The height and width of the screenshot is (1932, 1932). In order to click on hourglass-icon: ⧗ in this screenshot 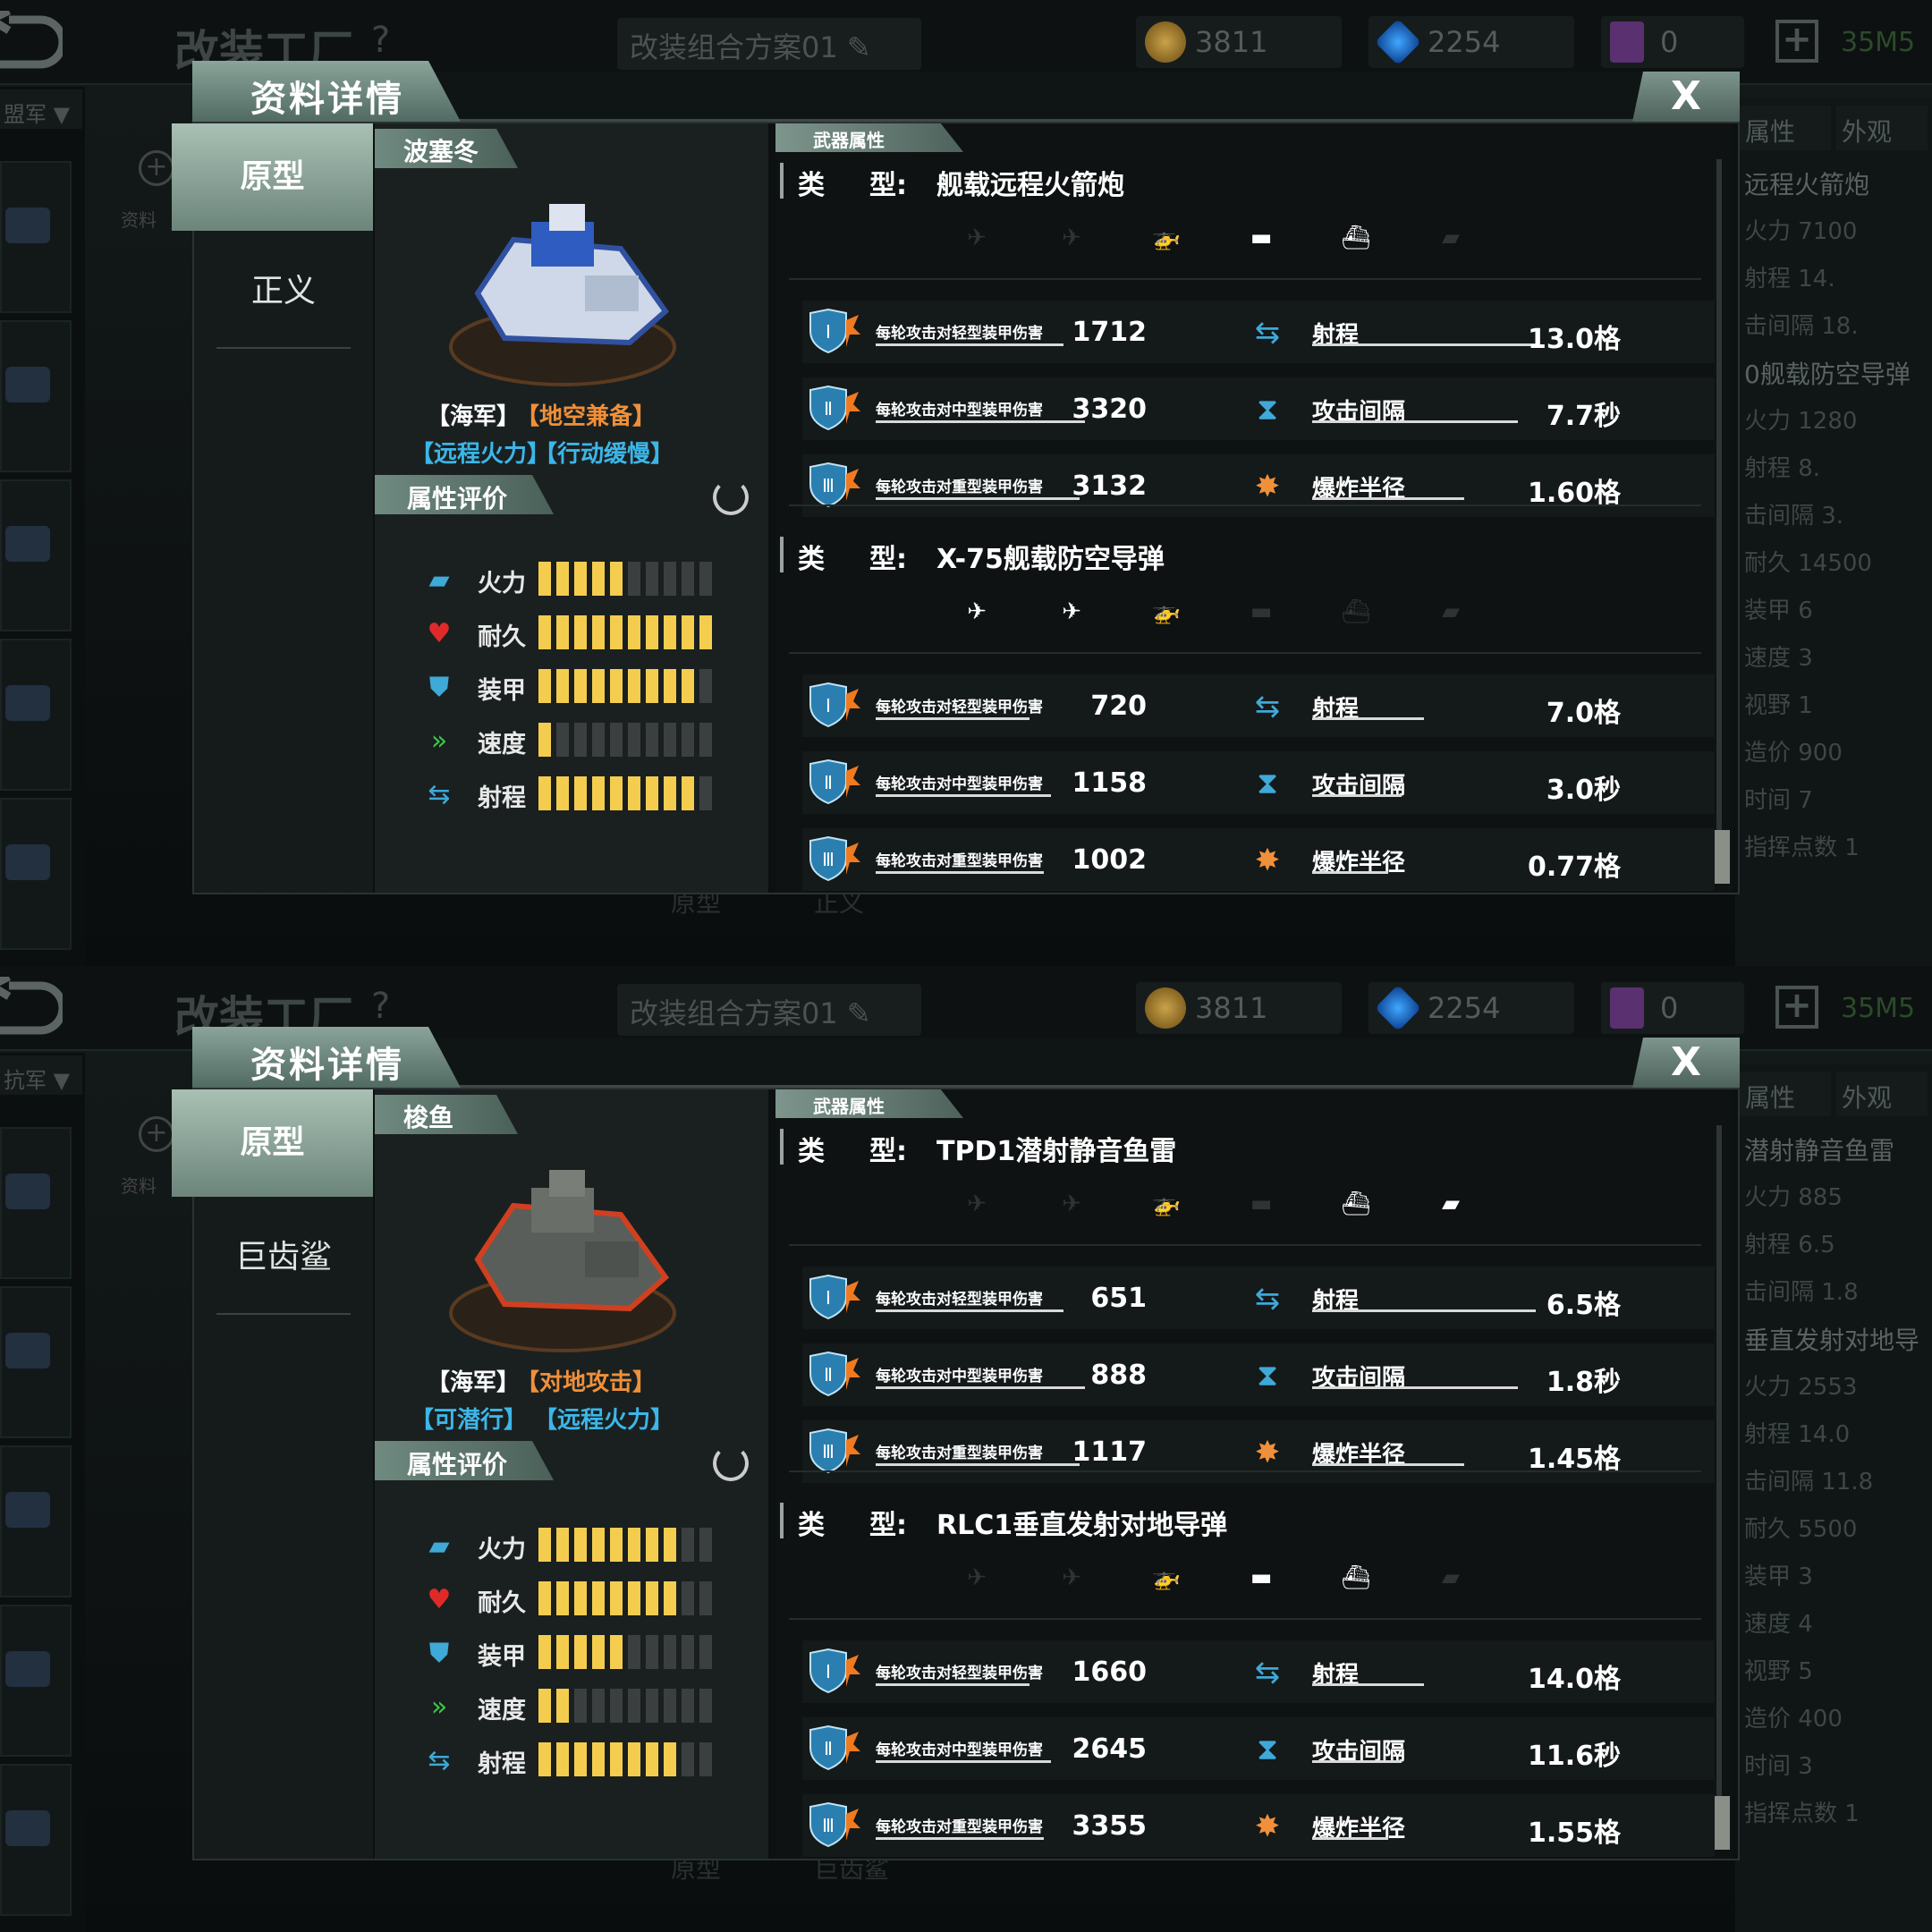, I will do `click(1267, 410)`.